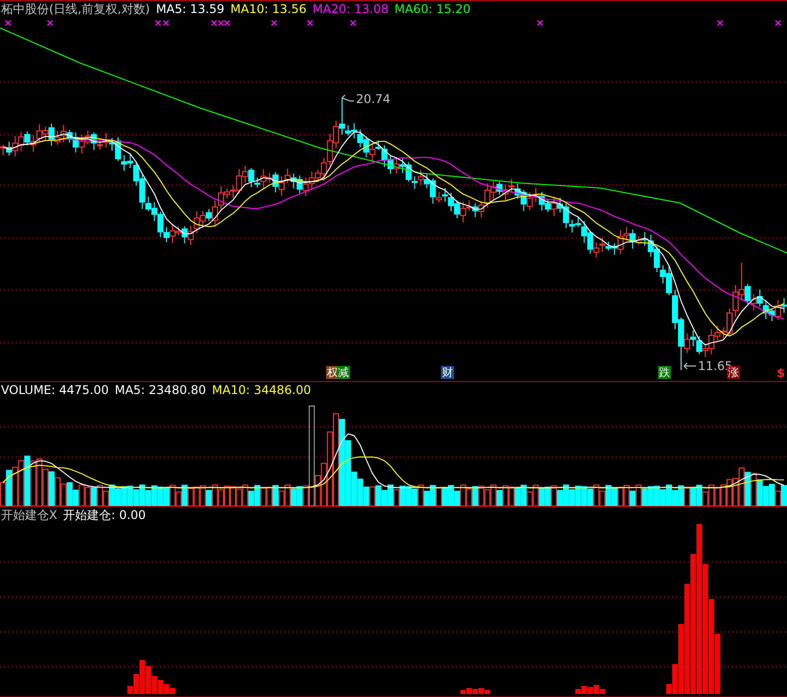  What do you see at coordinates (29, 515) in the screenshot?
I see `signal-indicator-label: 开始建仓X` at bounding box center [29, 515].